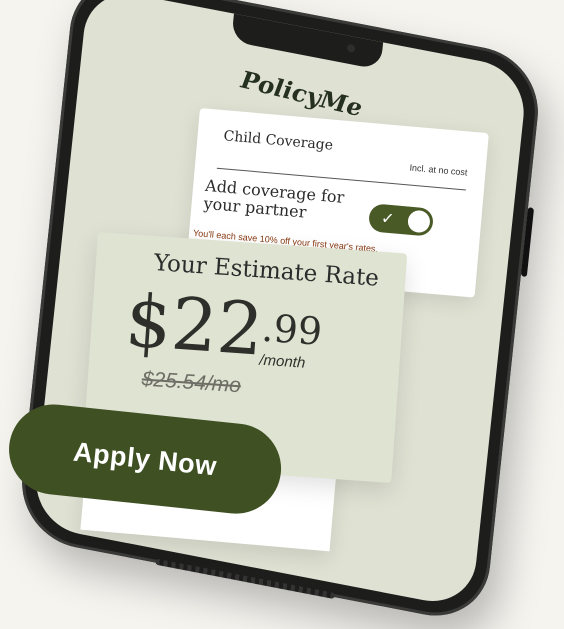 The image size is (564, 629). What do you see at coordinates (307, 40) in the screenshot?
I see `phone-notch` at bounding box center [307, 40].